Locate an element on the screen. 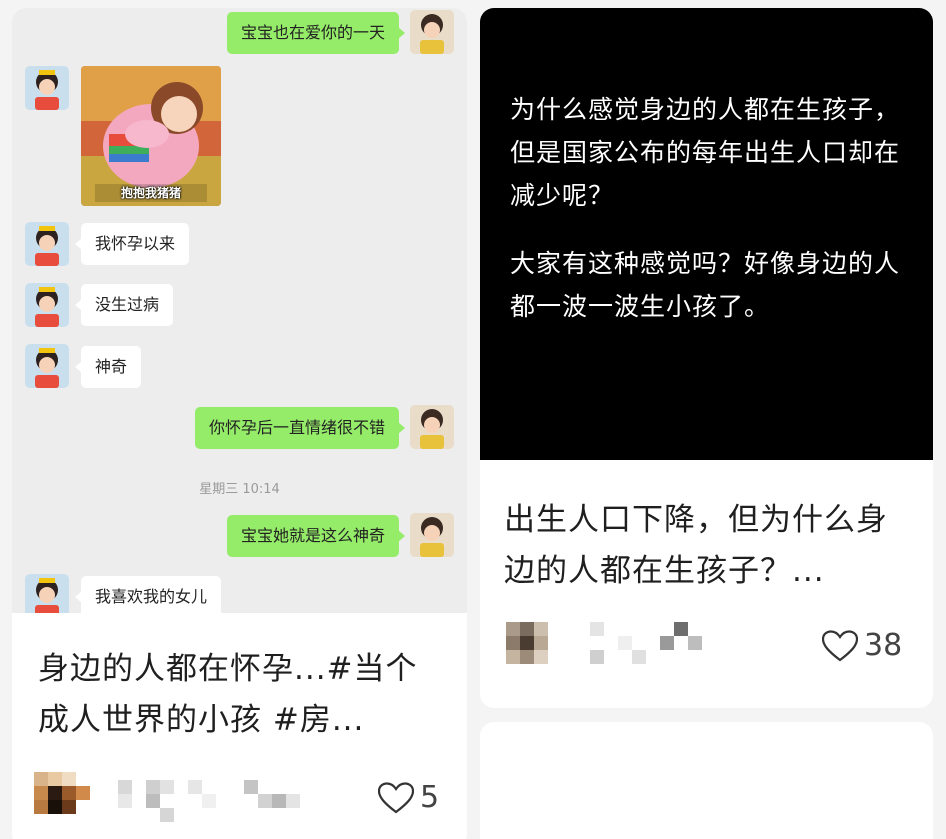 This screenshot has width=946, height=839. chat-bubble-mine: 宝宝她就是这么神奇 is located at coordinates (316, 536).